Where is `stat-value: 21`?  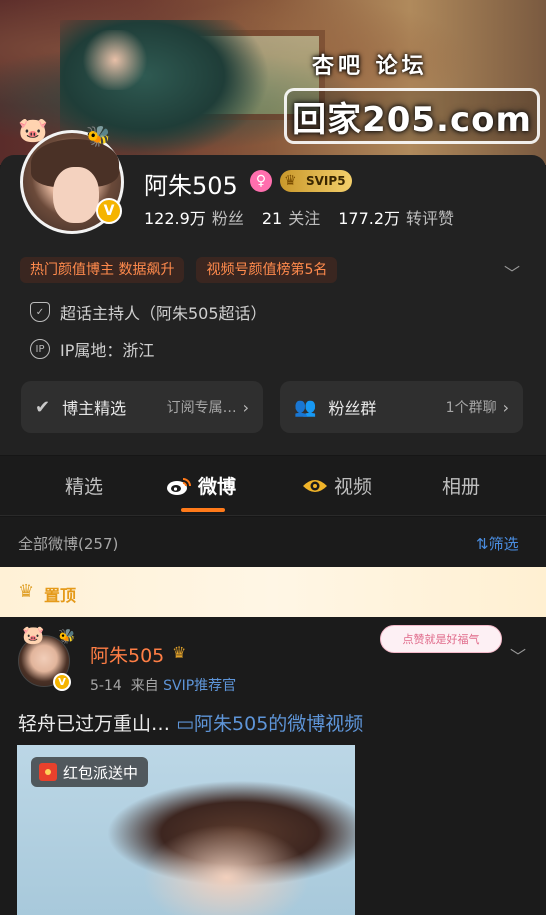
stat-value: 21 is located at coordinates (272, 218).